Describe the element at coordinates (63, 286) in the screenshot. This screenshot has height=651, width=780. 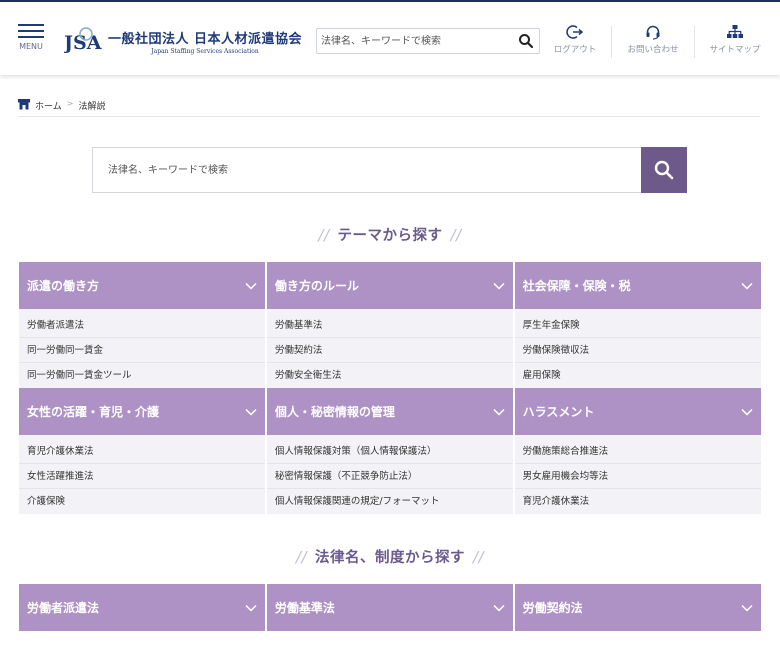
I see `category-title: 派遣の働き方` at that location.